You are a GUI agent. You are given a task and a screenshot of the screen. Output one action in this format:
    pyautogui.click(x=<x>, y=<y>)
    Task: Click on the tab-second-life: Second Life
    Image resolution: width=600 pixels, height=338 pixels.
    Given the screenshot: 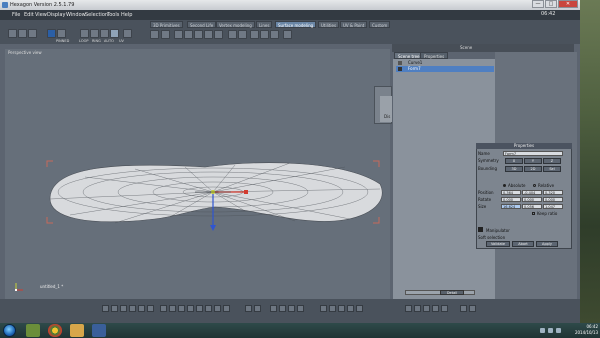 What is the action you would take?
    pyautogui.click(x=202, y=24)
    